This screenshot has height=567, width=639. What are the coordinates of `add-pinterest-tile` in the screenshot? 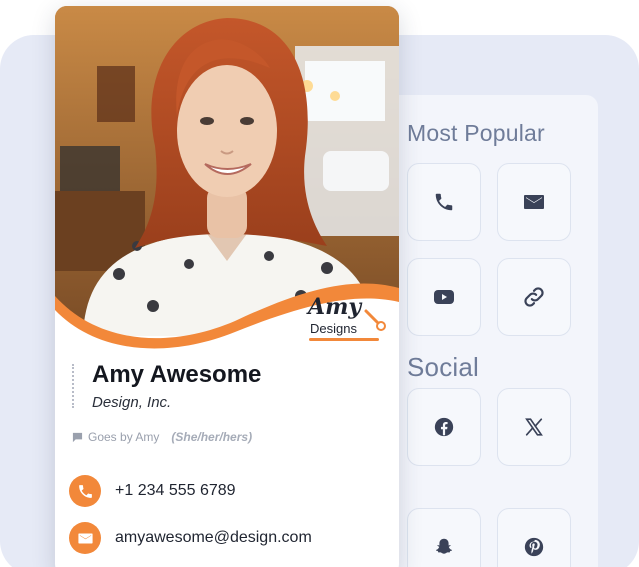 It's located at (534, 537).